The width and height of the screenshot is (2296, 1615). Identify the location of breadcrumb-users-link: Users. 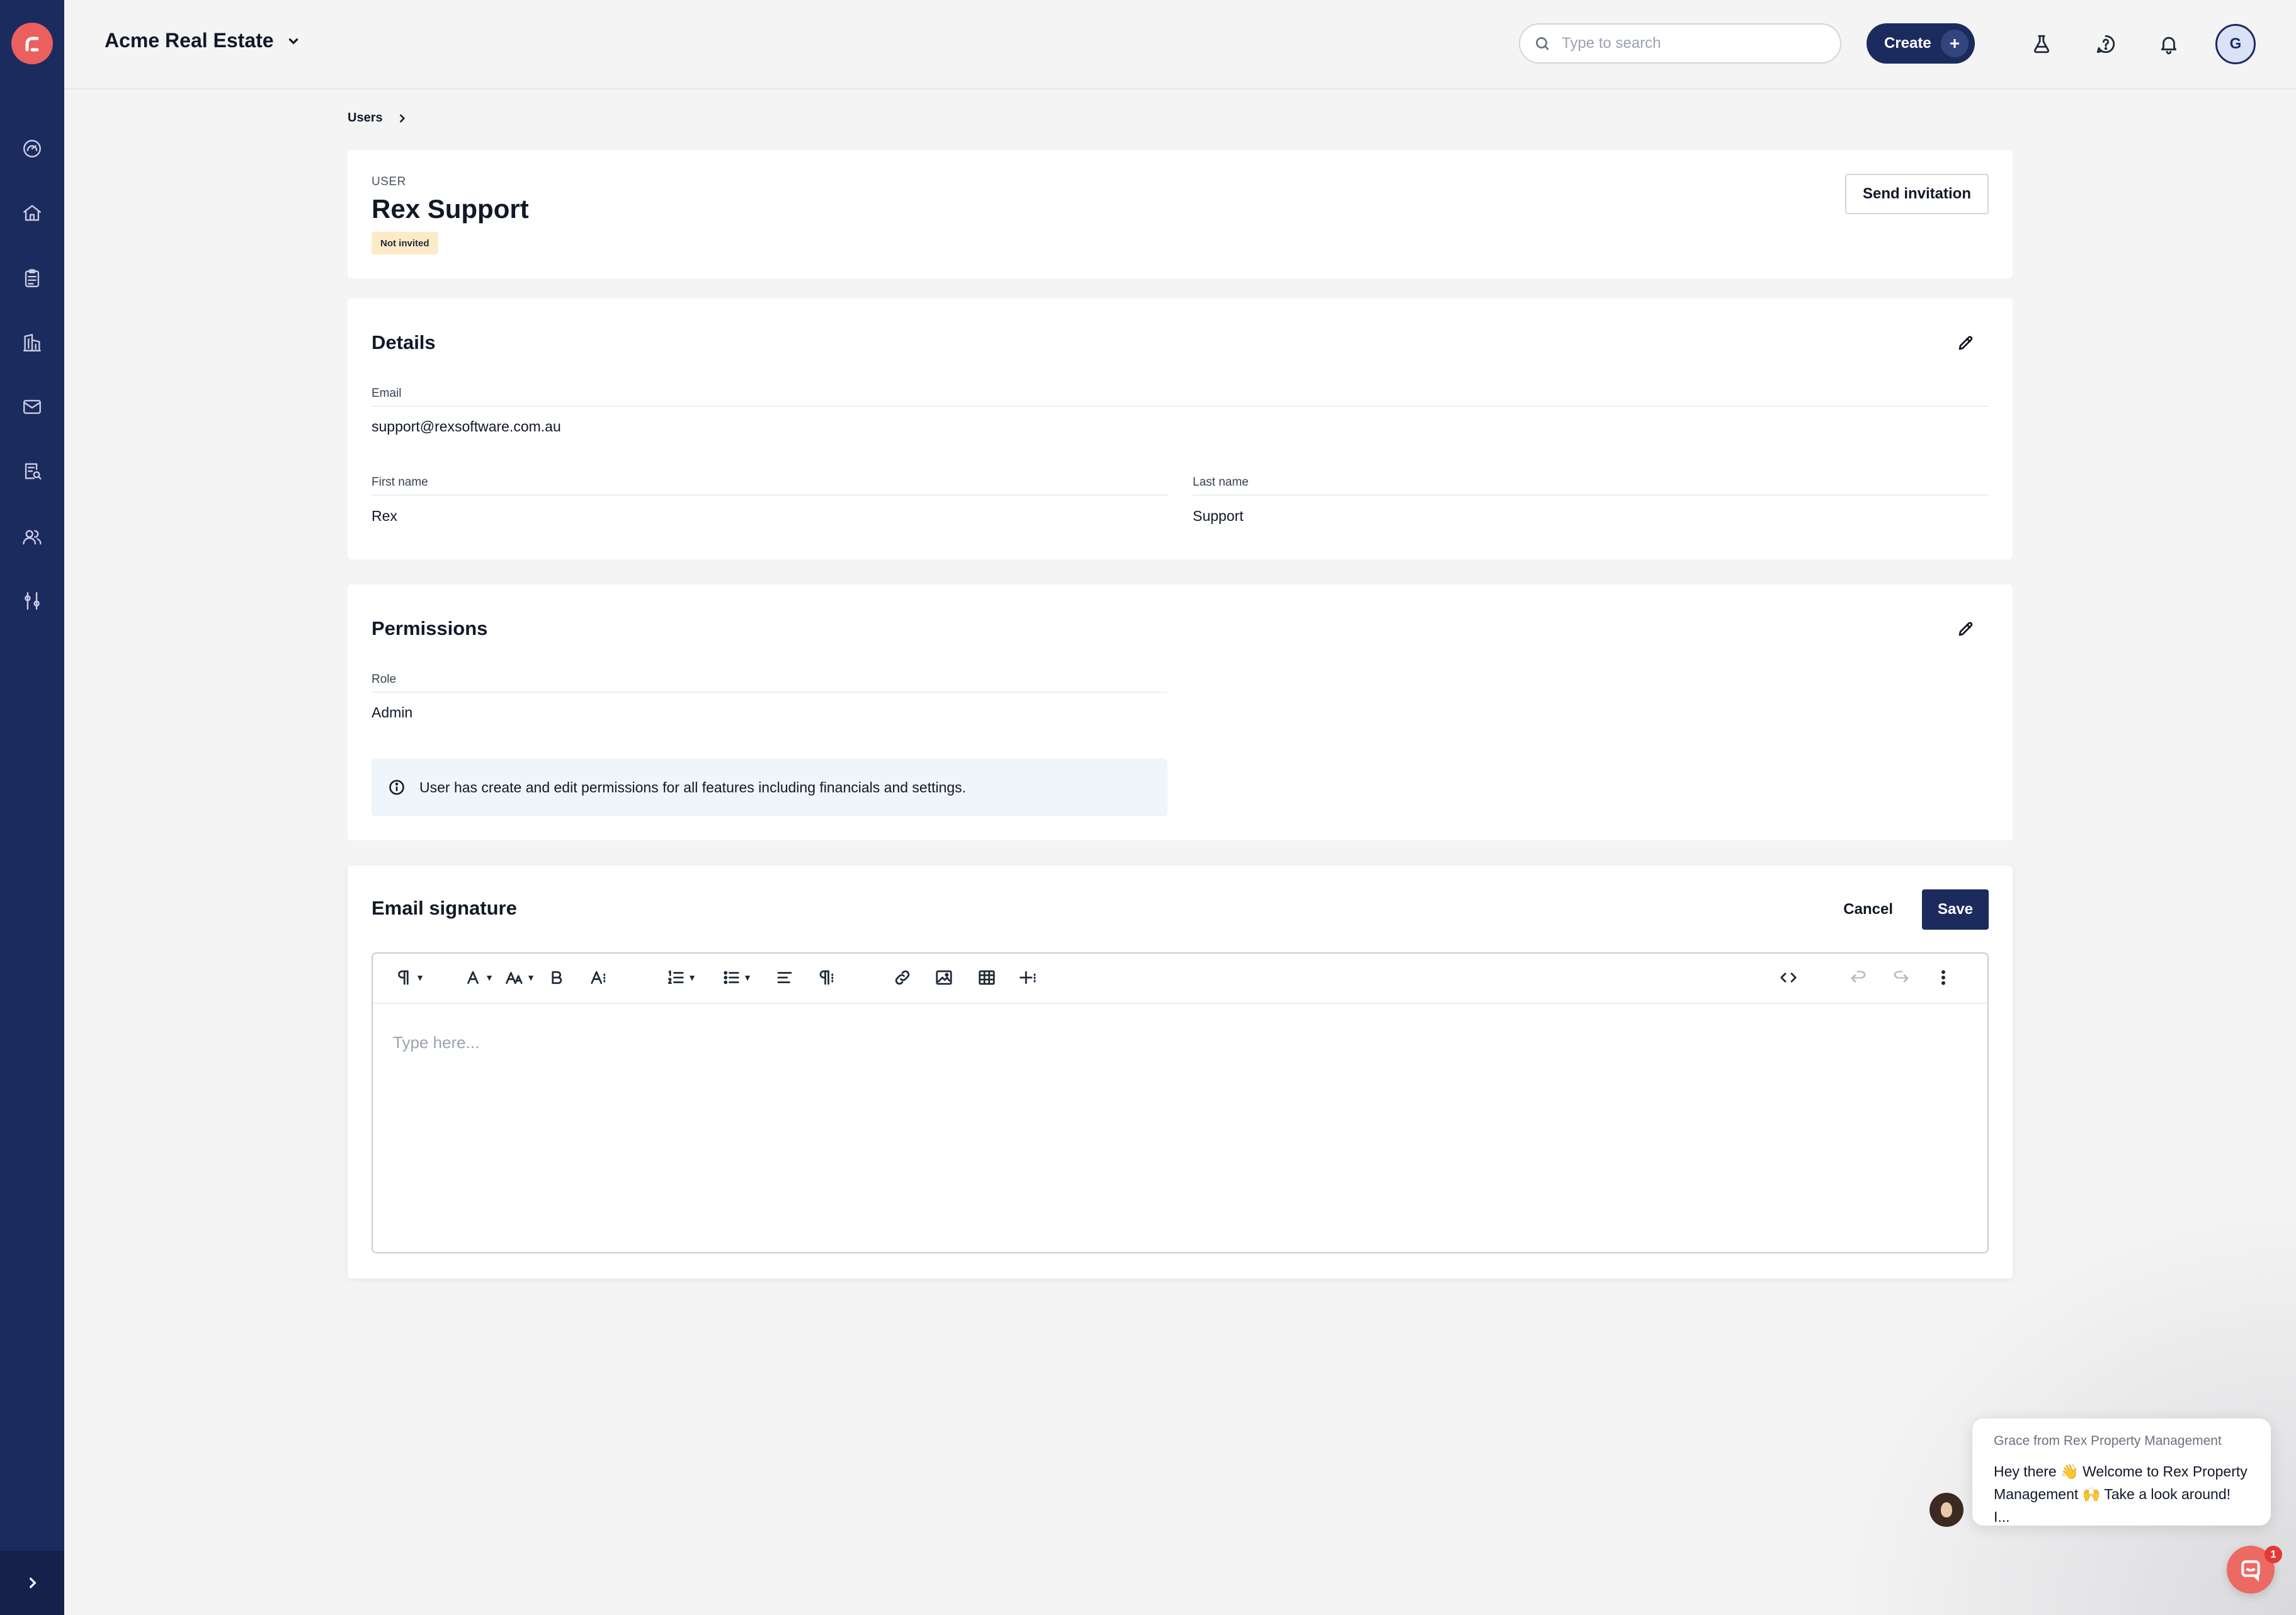
(366, 118).